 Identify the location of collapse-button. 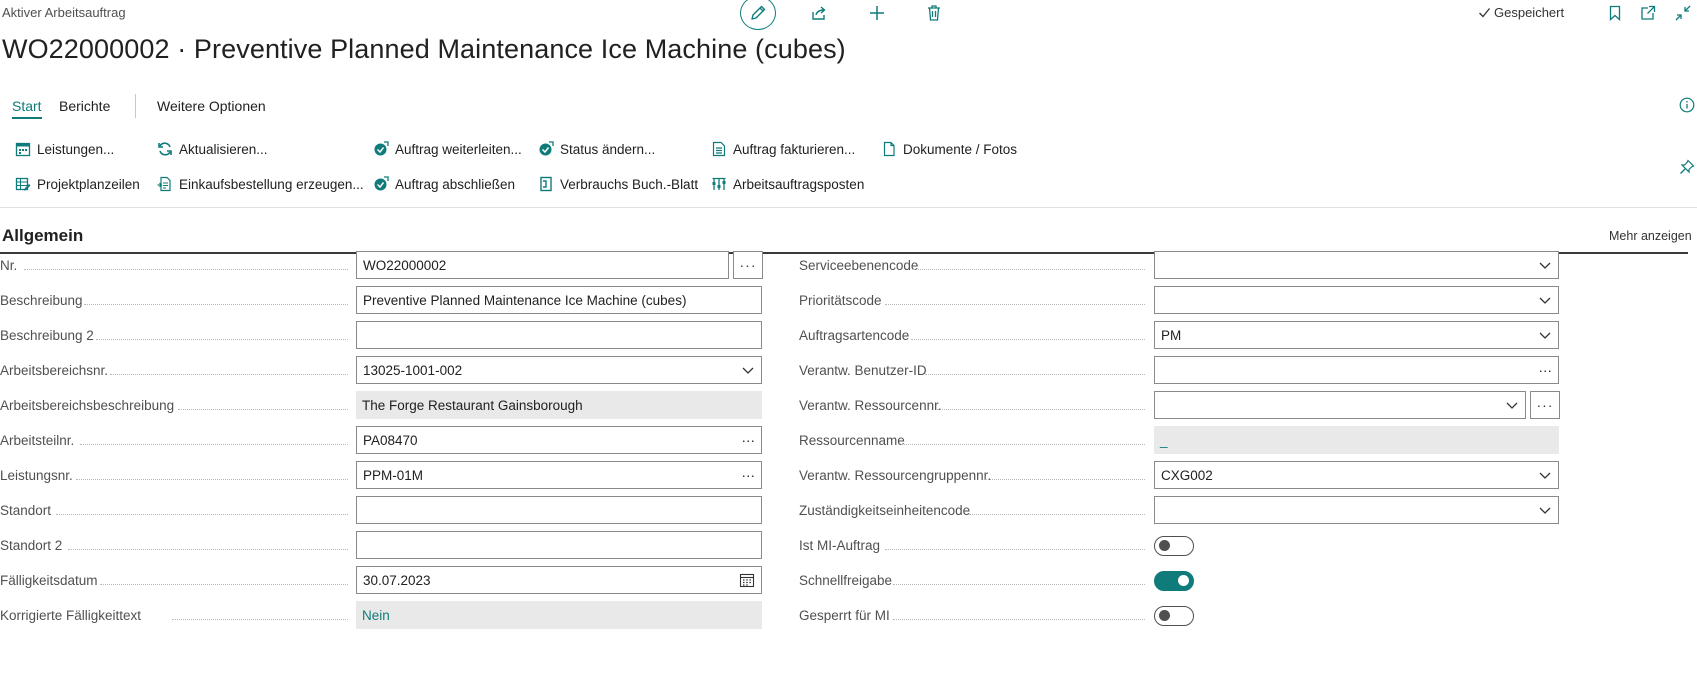
(1683, 13).